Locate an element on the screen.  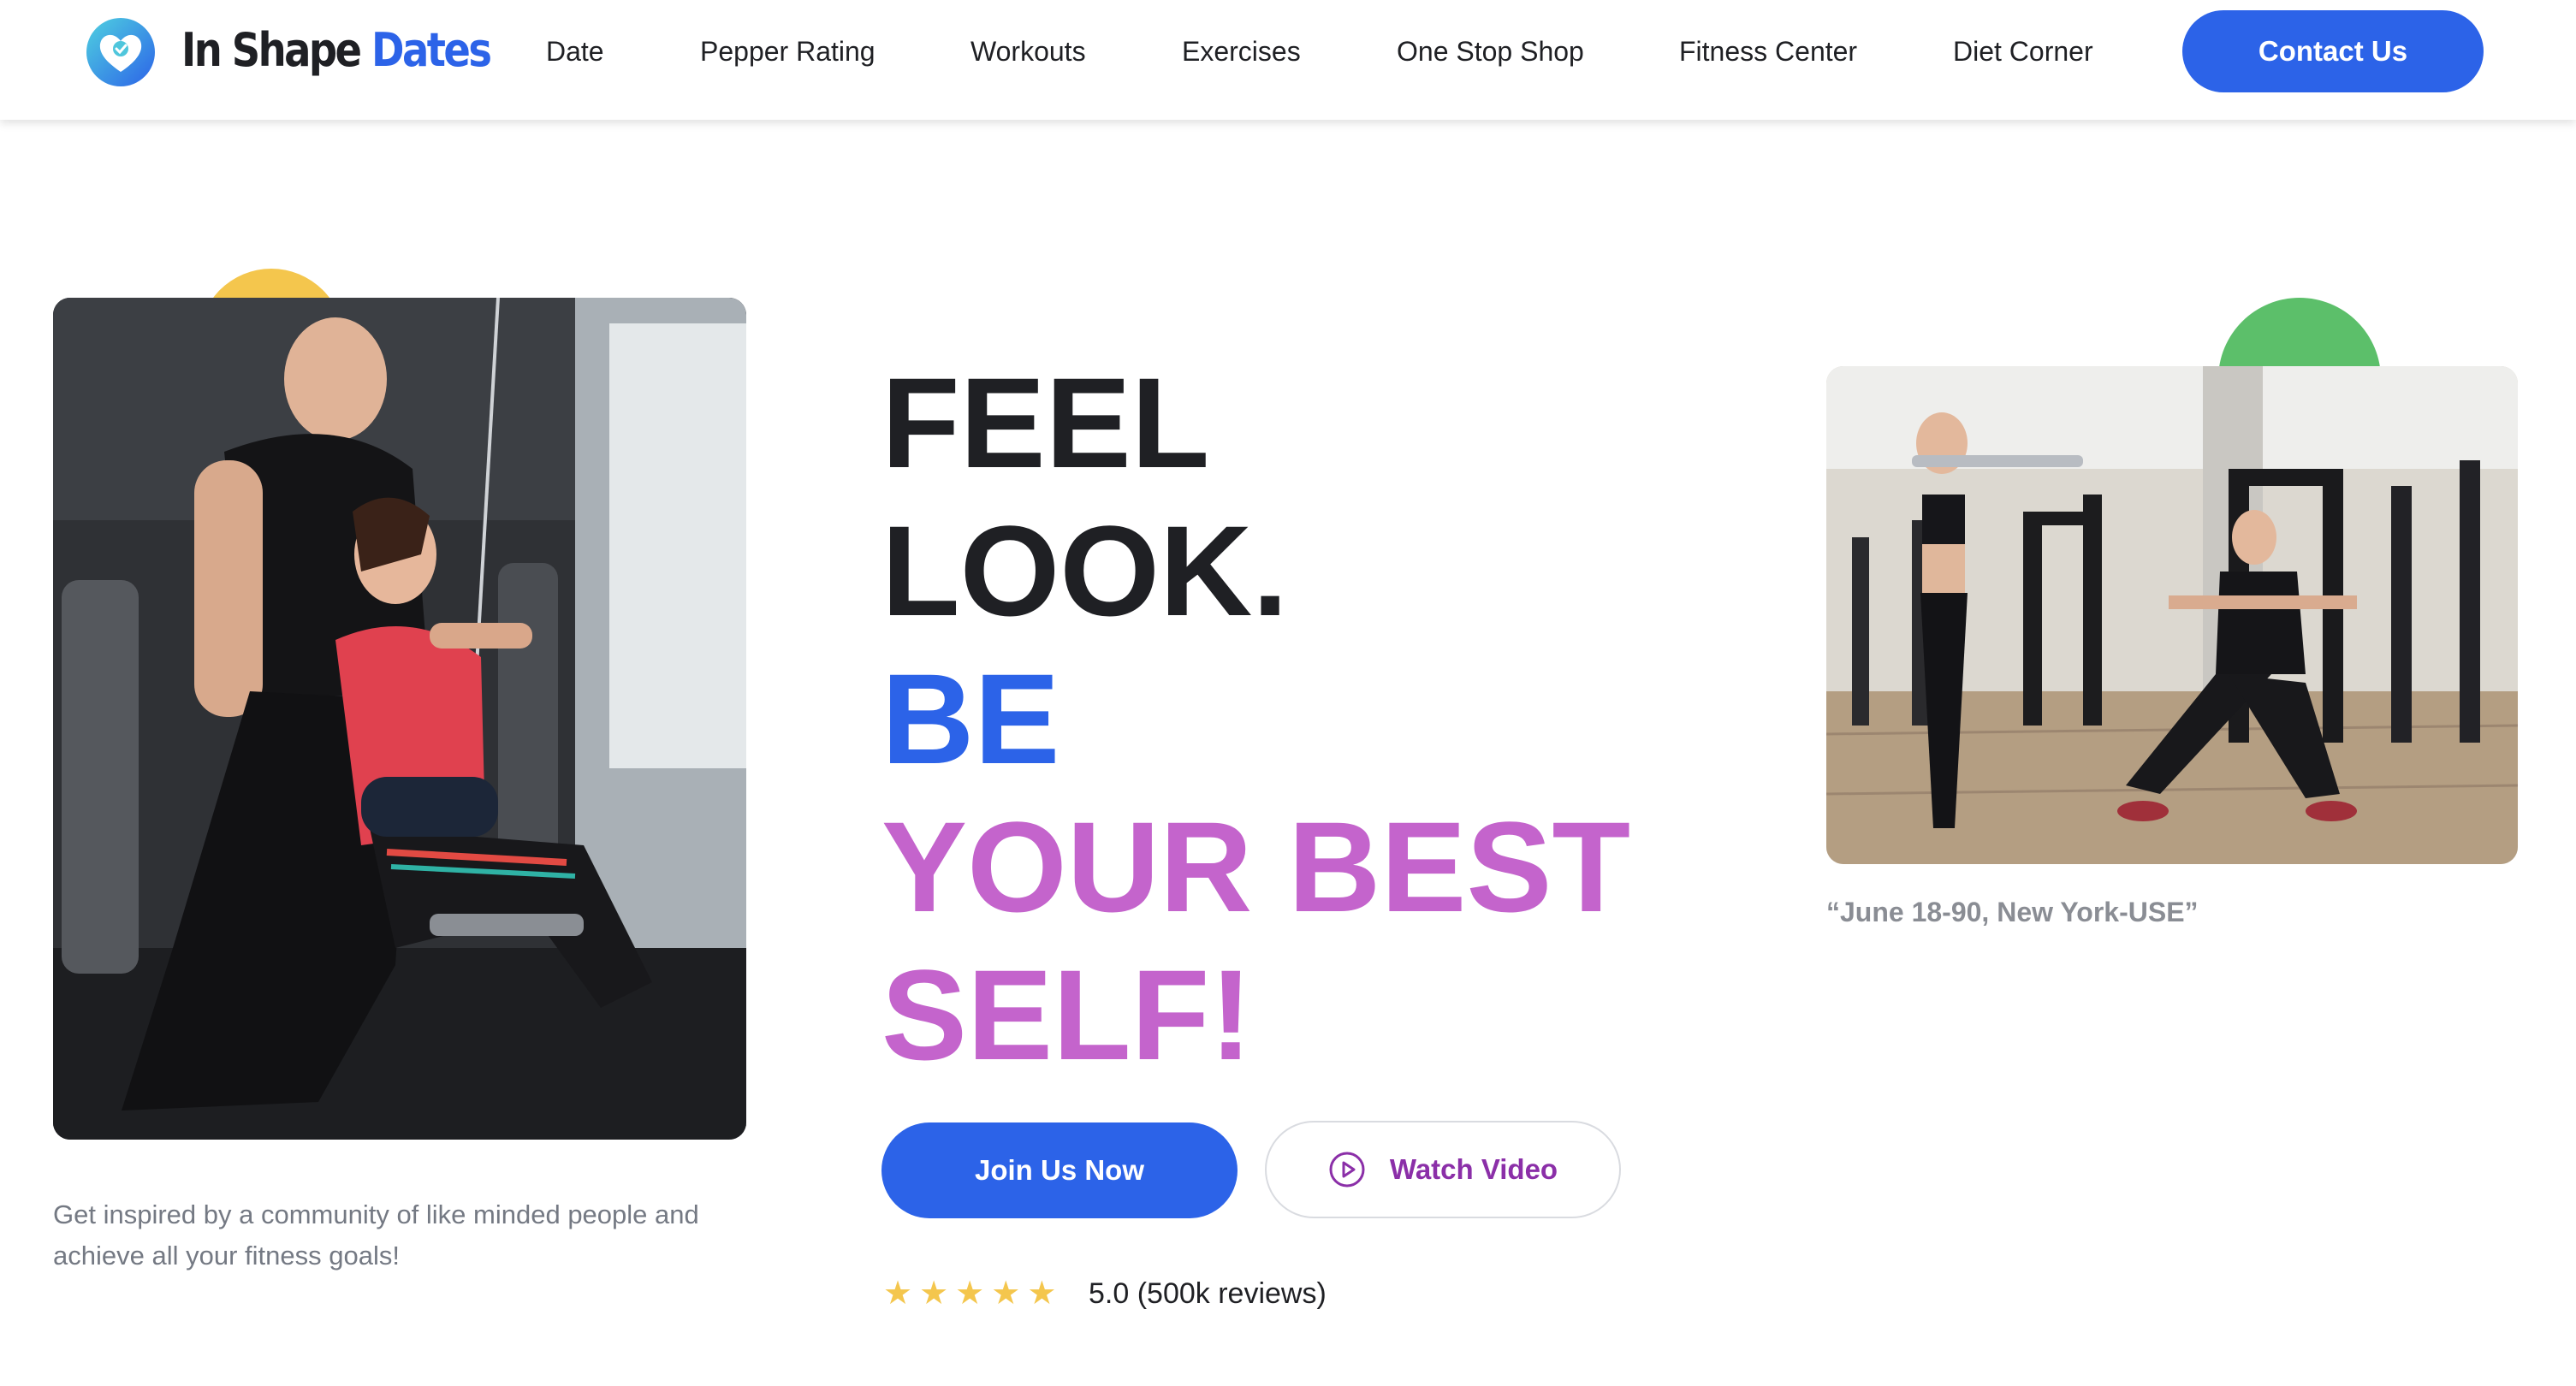
join-us-now-button: Join Us Now is located at coordinates (1059, 1170).